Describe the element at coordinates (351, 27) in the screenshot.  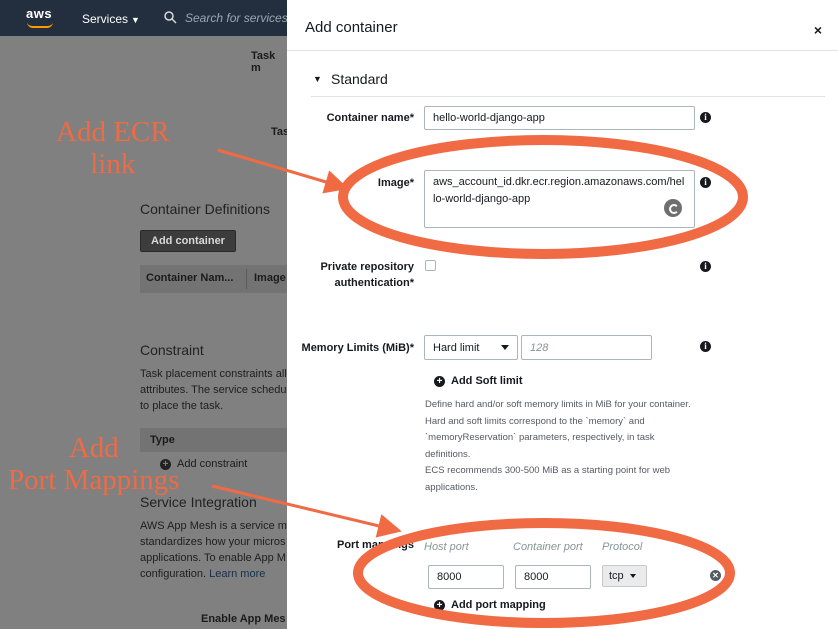
I see `panel-title: Add container` at that location.